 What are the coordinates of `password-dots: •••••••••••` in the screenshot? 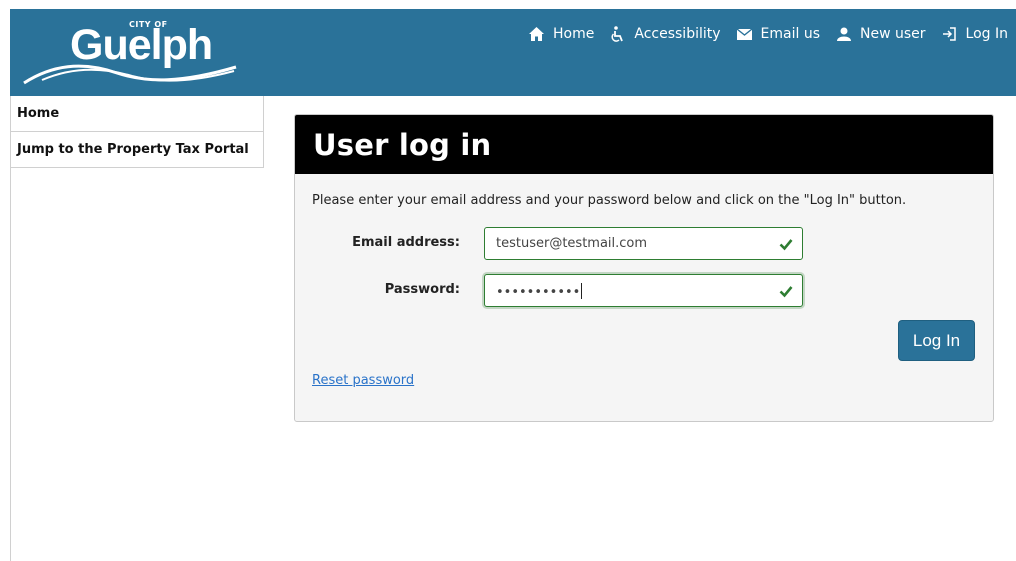 It's located at (538, 292).